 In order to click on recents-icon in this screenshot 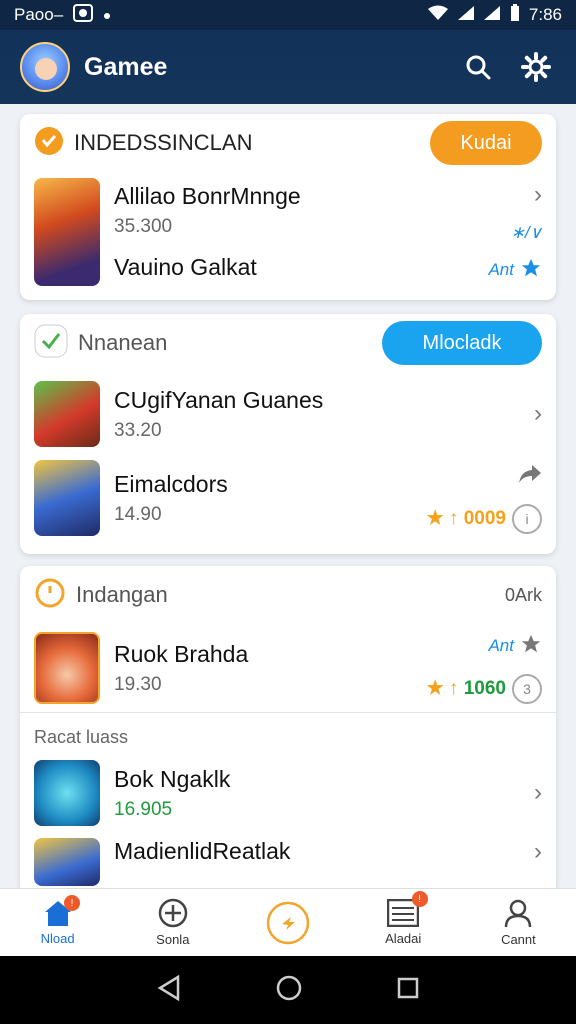, I will do `click(408, 990)`.